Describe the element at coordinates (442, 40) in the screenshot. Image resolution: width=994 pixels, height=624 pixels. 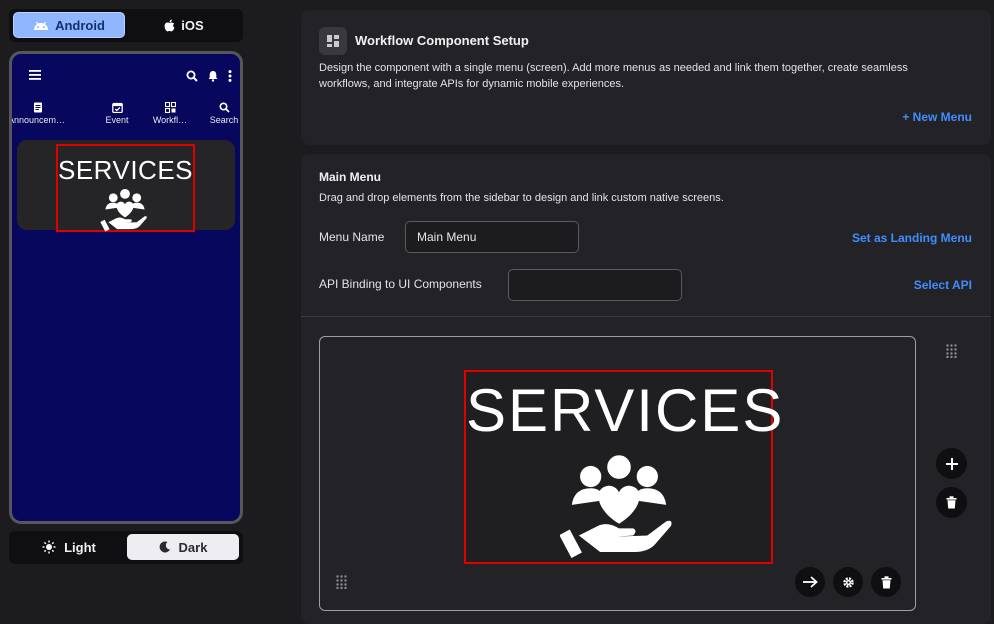
I see `setup-title: Workflow Component Setup` at that location.